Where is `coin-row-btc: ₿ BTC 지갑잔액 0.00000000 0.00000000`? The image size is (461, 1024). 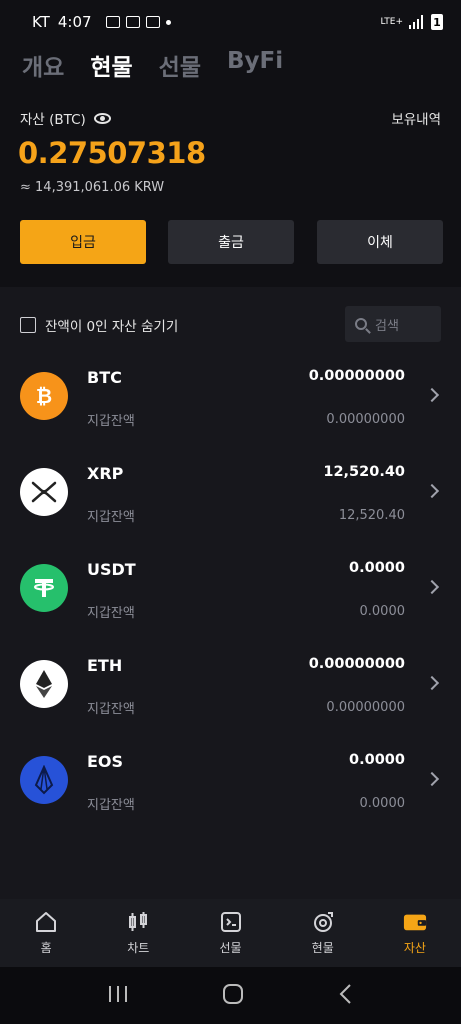
coin-row-btc: ₿ BTC 지갑잔액 0.00000000 0.00000000 is located at coordinates (230, 410).